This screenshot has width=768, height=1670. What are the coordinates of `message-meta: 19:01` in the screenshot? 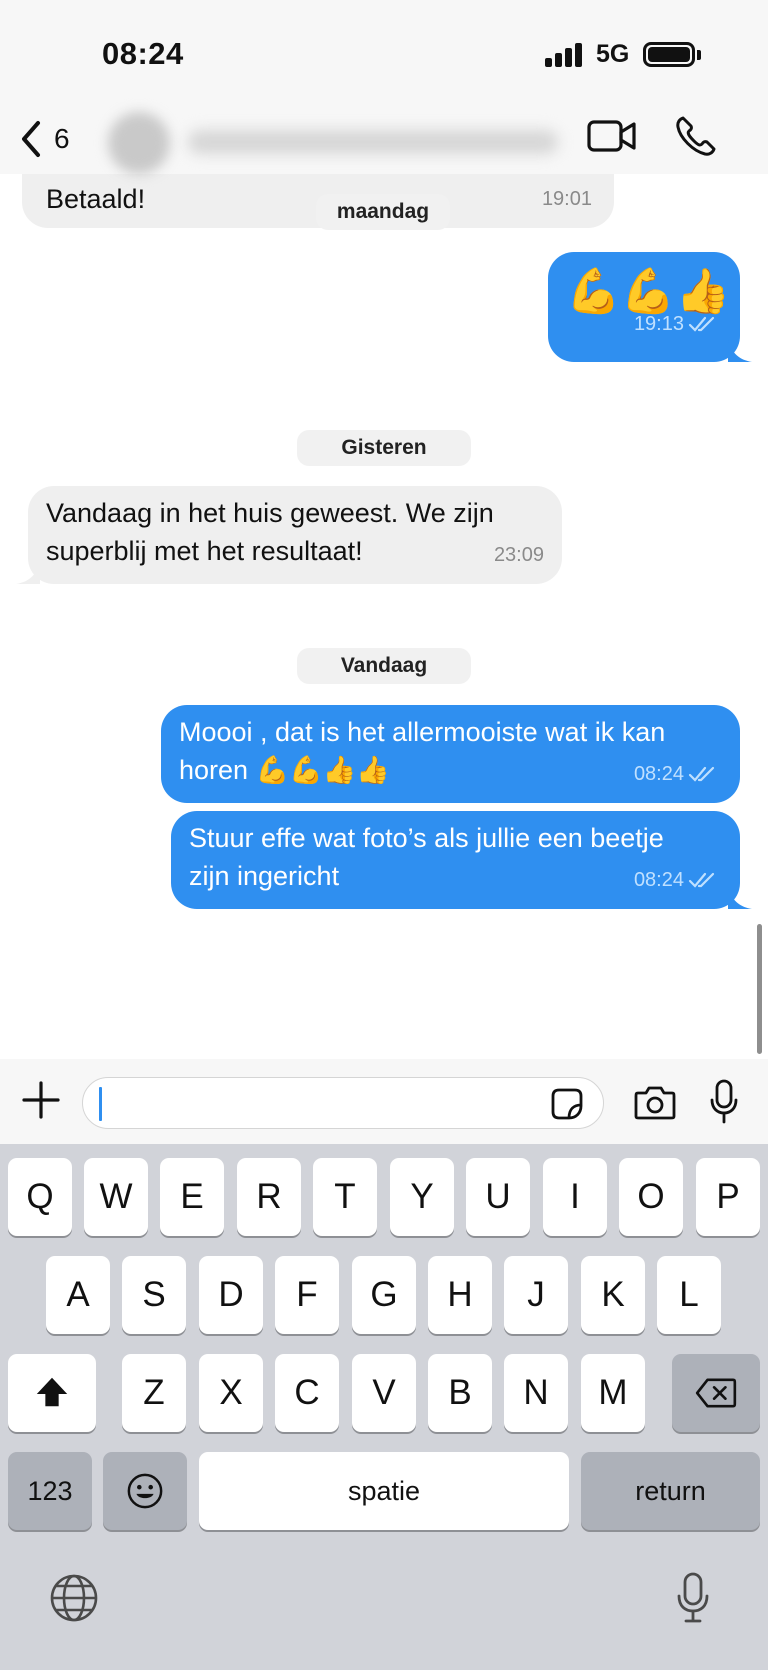 It's located at (567, 199).